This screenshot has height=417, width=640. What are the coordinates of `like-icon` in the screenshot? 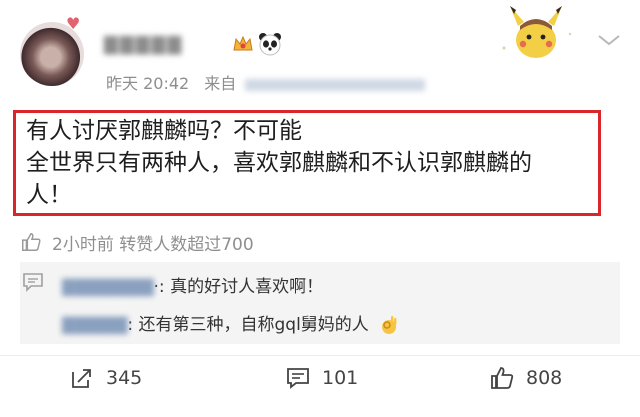 It's located at (502, 378).